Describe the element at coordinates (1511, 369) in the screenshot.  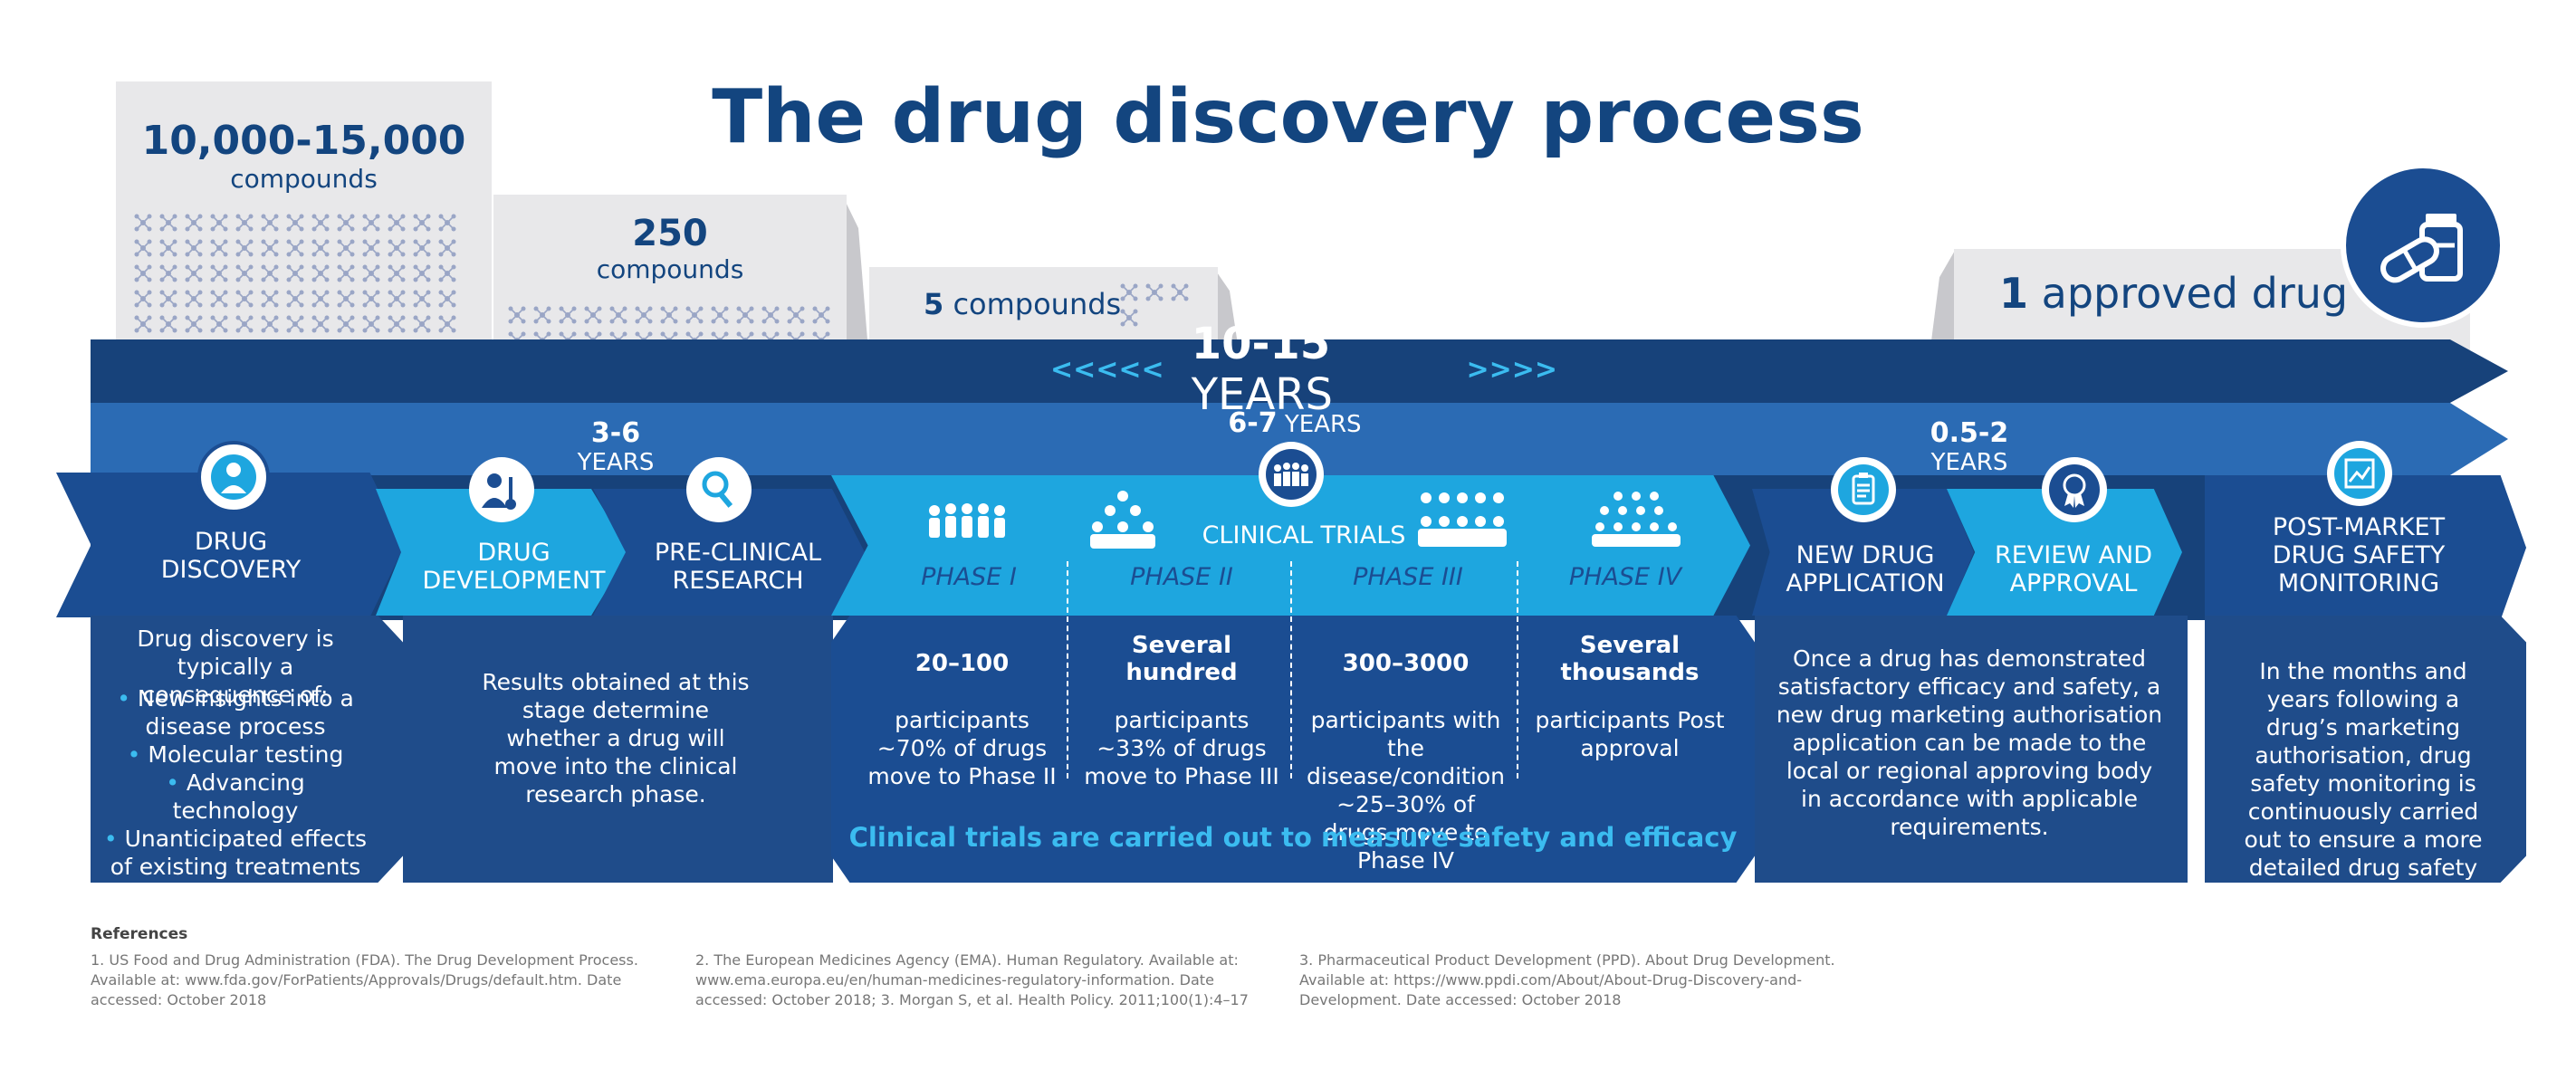
I see `right-arrows: >>>>` at that location.